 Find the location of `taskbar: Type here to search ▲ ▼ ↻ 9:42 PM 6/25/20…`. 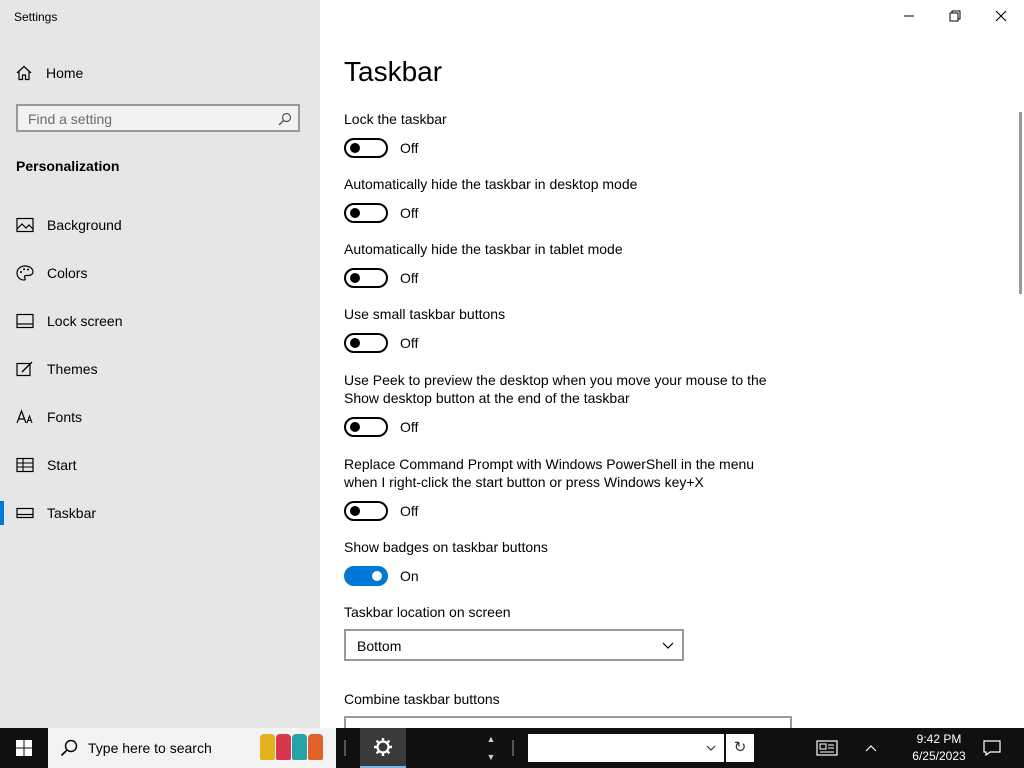

taskbar: Type here to search ▲ ▼ ↻ 9:42 PM 6/25/20… is located at coordinates (512, 748).